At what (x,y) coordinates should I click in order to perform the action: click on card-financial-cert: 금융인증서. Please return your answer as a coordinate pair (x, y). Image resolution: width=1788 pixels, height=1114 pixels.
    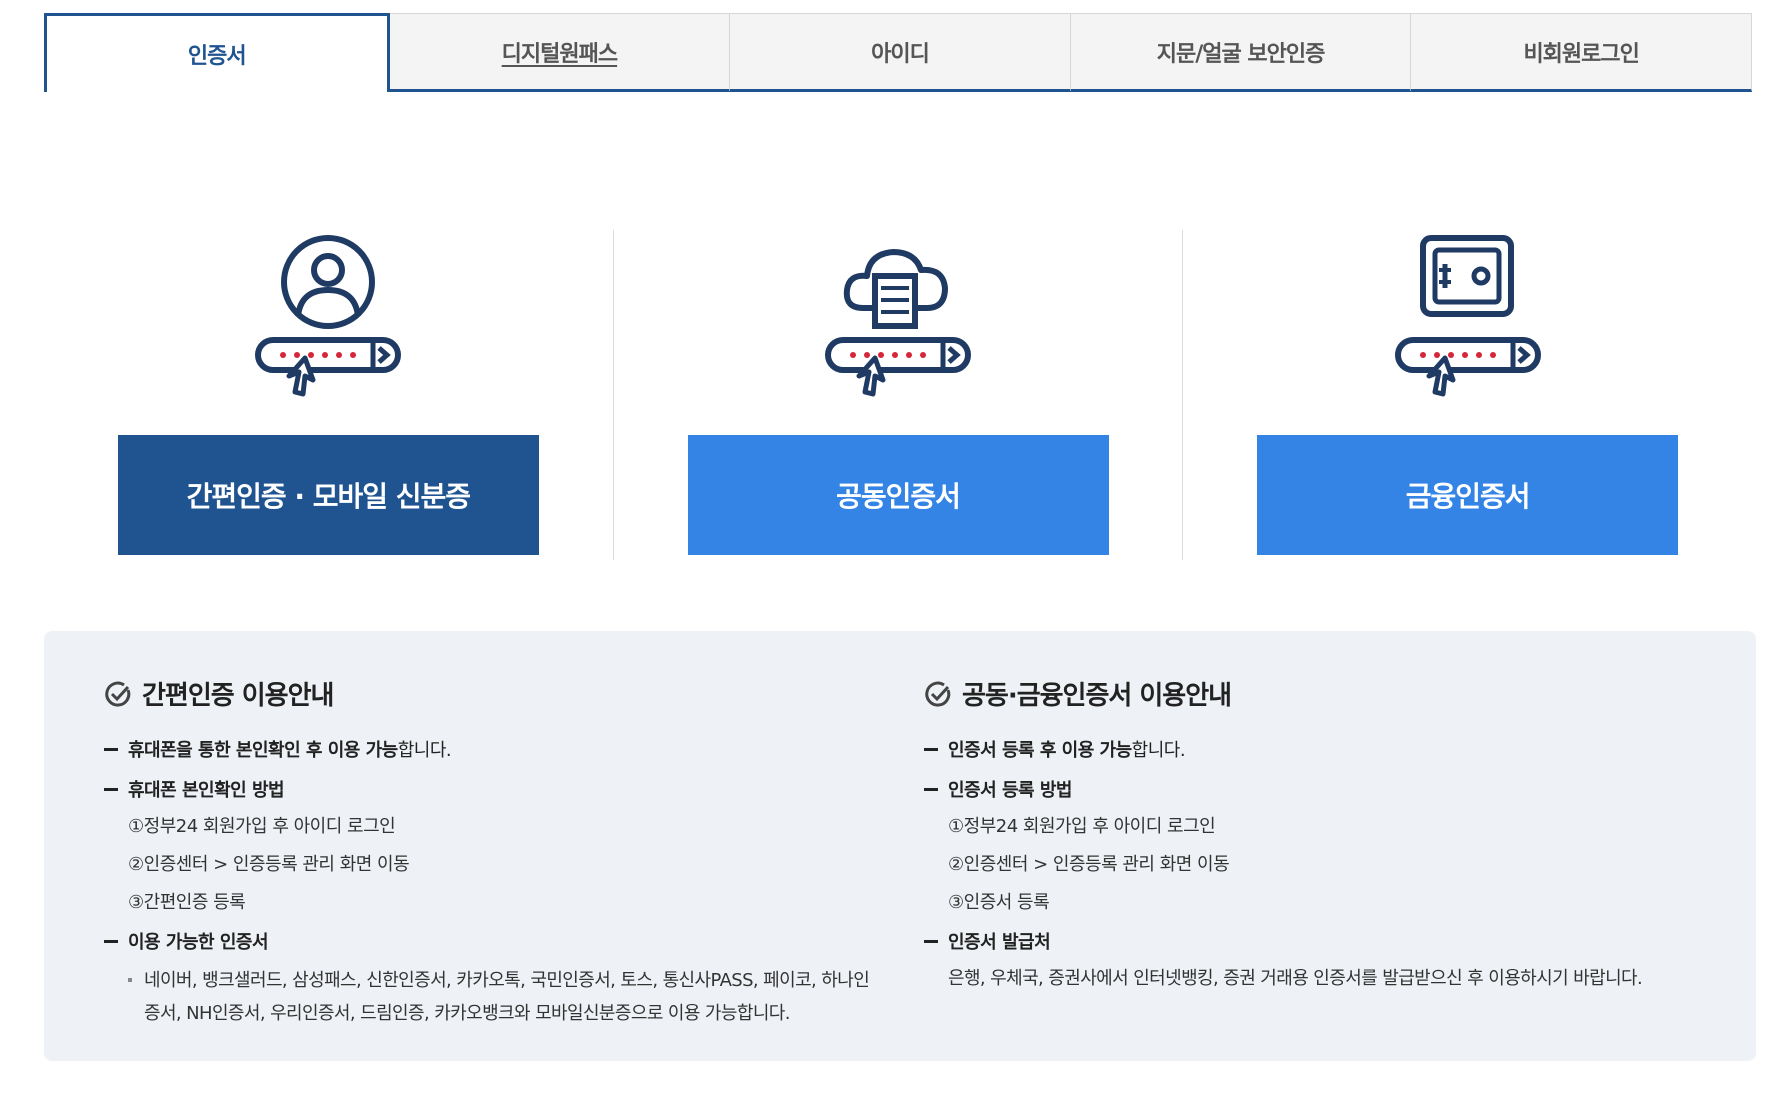
    Looking at the image, I should click on (1467, 395).